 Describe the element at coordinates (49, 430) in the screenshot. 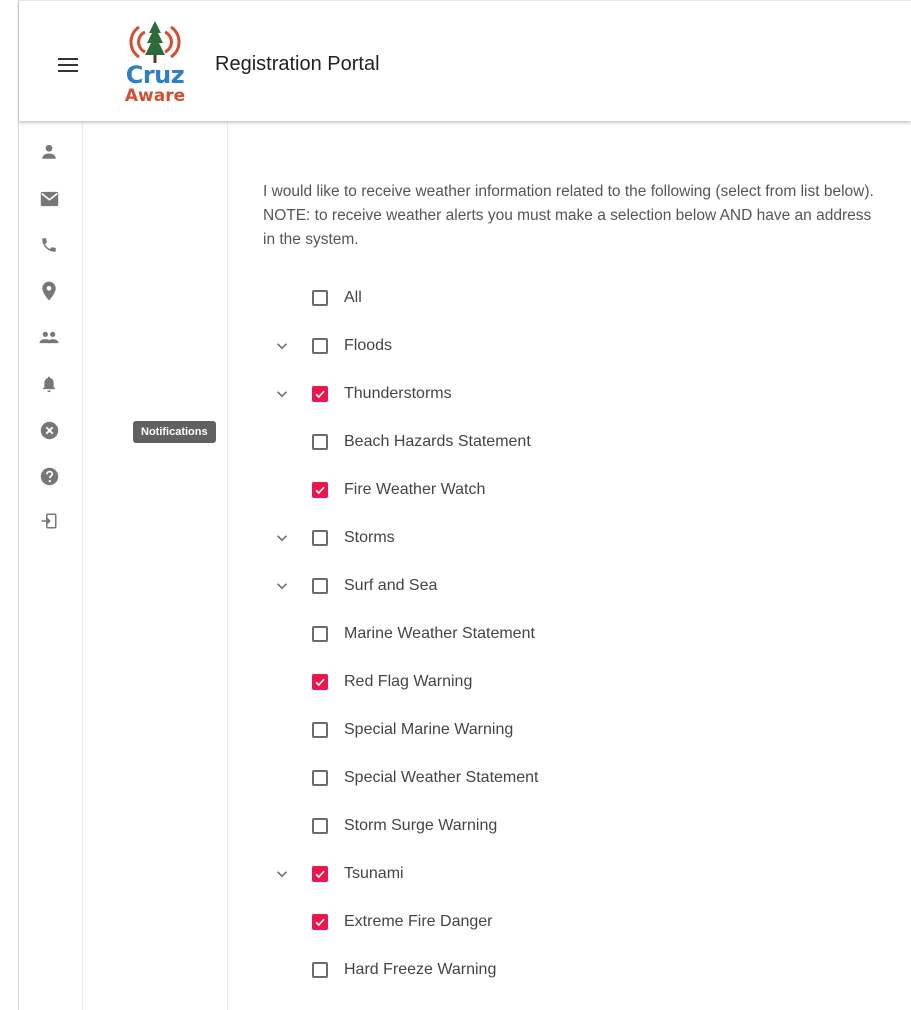

I see `cancel-icon` at that location.